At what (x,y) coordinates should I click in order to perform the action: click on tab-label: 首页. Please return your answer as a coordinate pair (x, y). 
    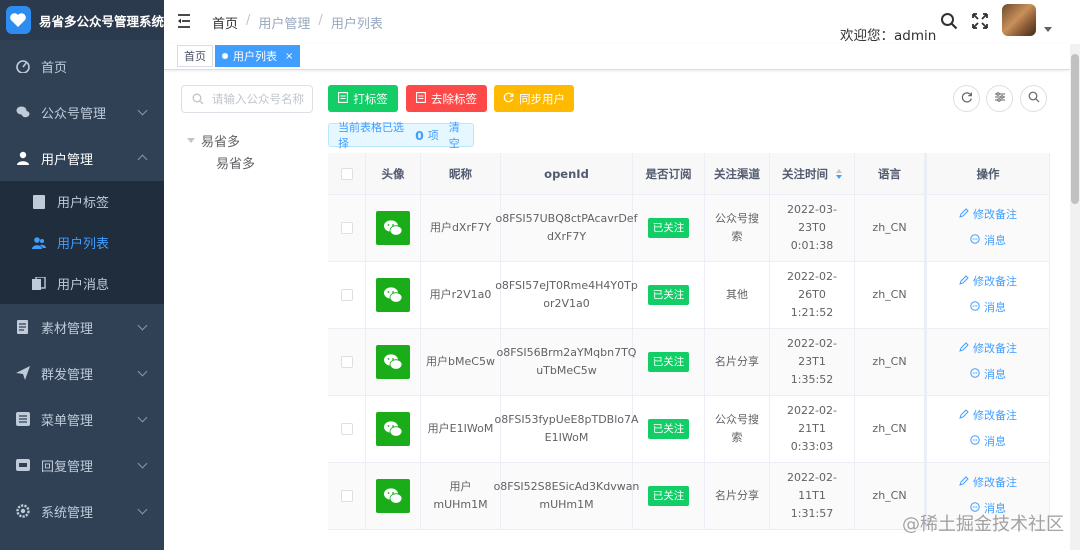
    Looking at the image, I should click on (195, 56).